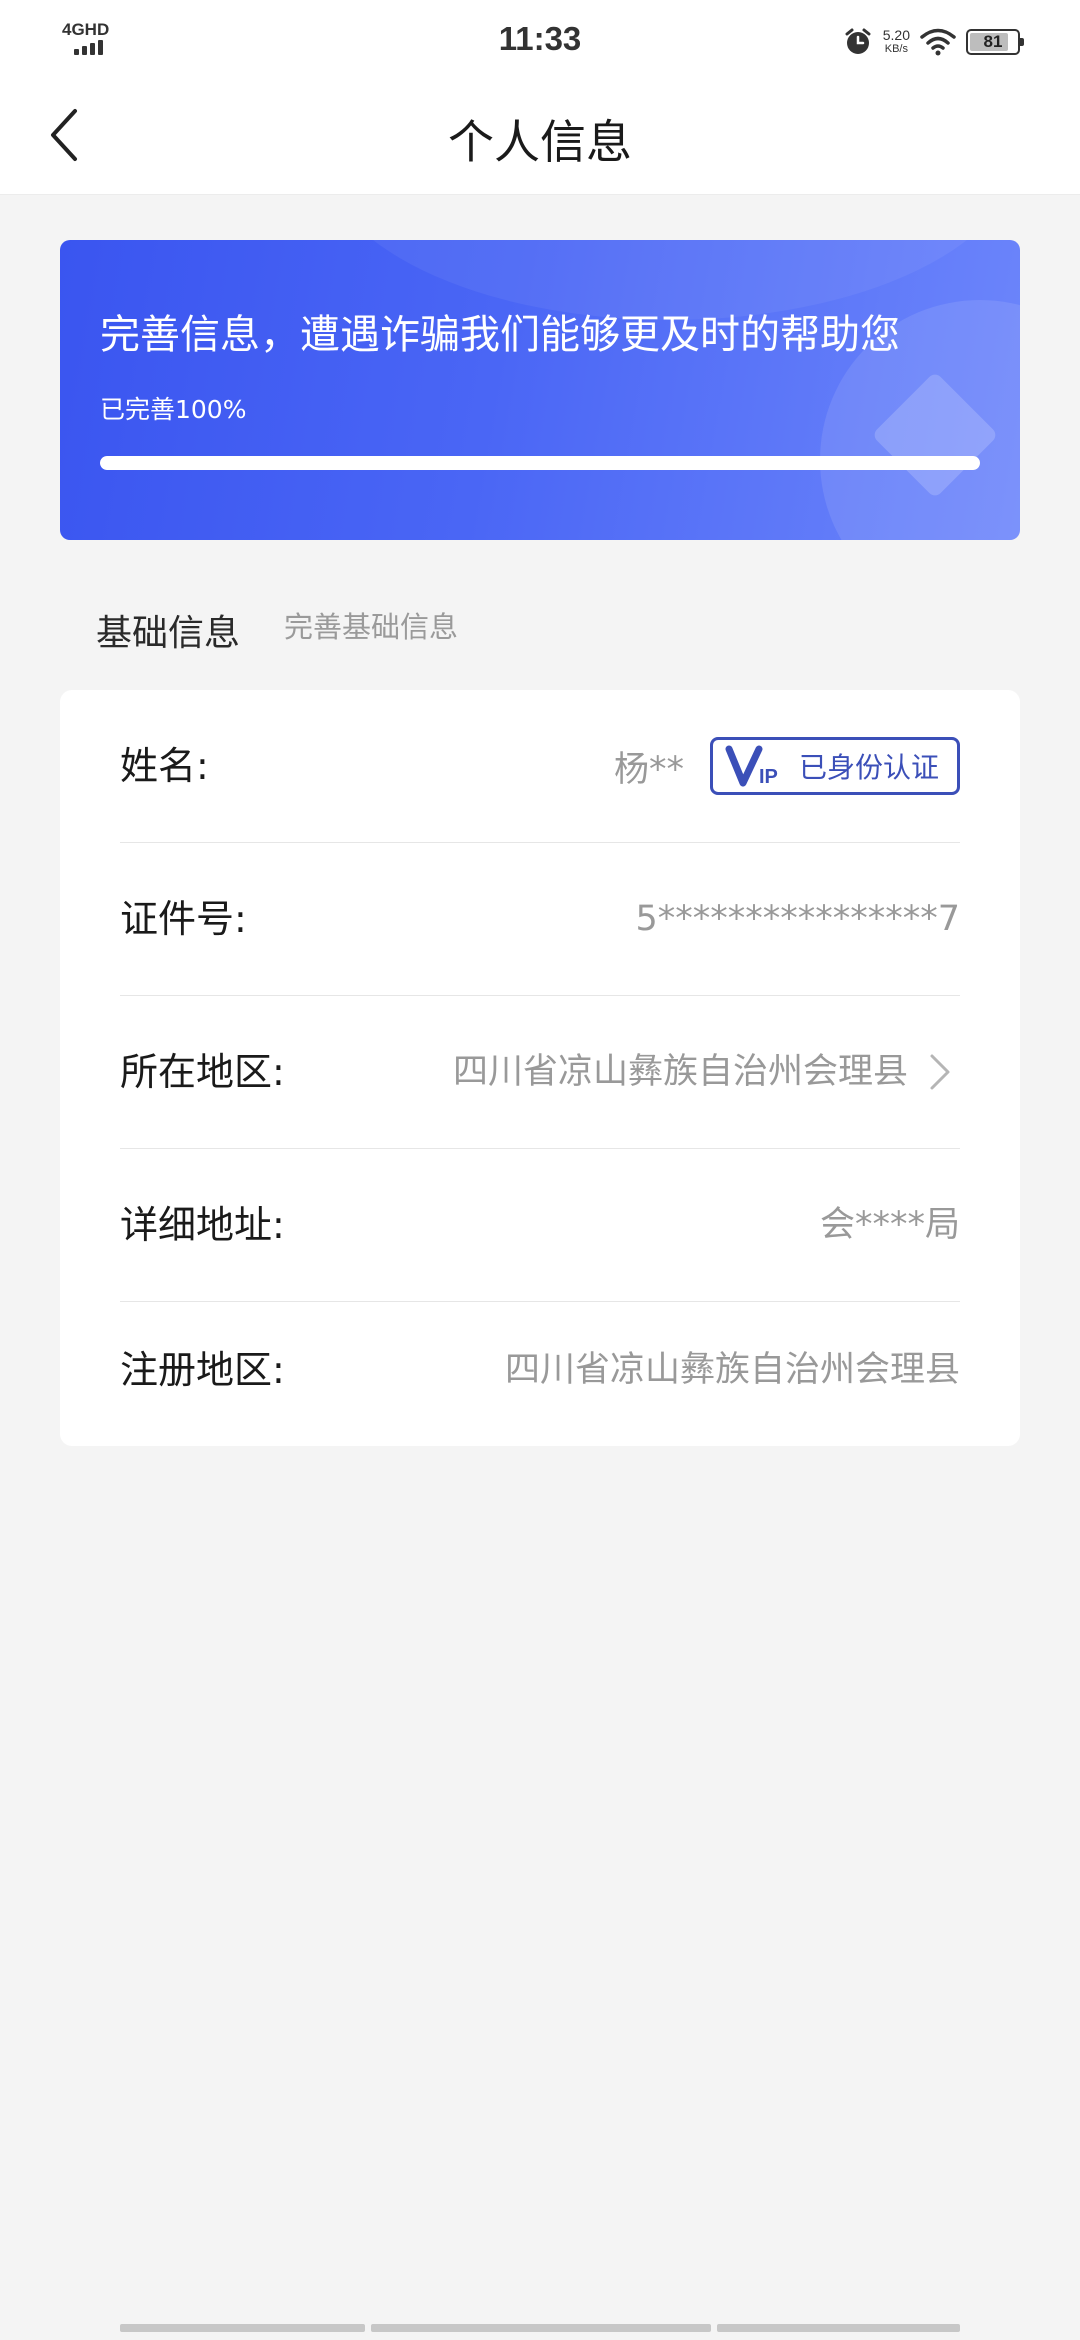 The width and height of the screenshot is (1080, 2340). What do you see at coordinates (751, 766) in the screenshot?
I see `vip-icon: IP` at bounding box center [751, 766].